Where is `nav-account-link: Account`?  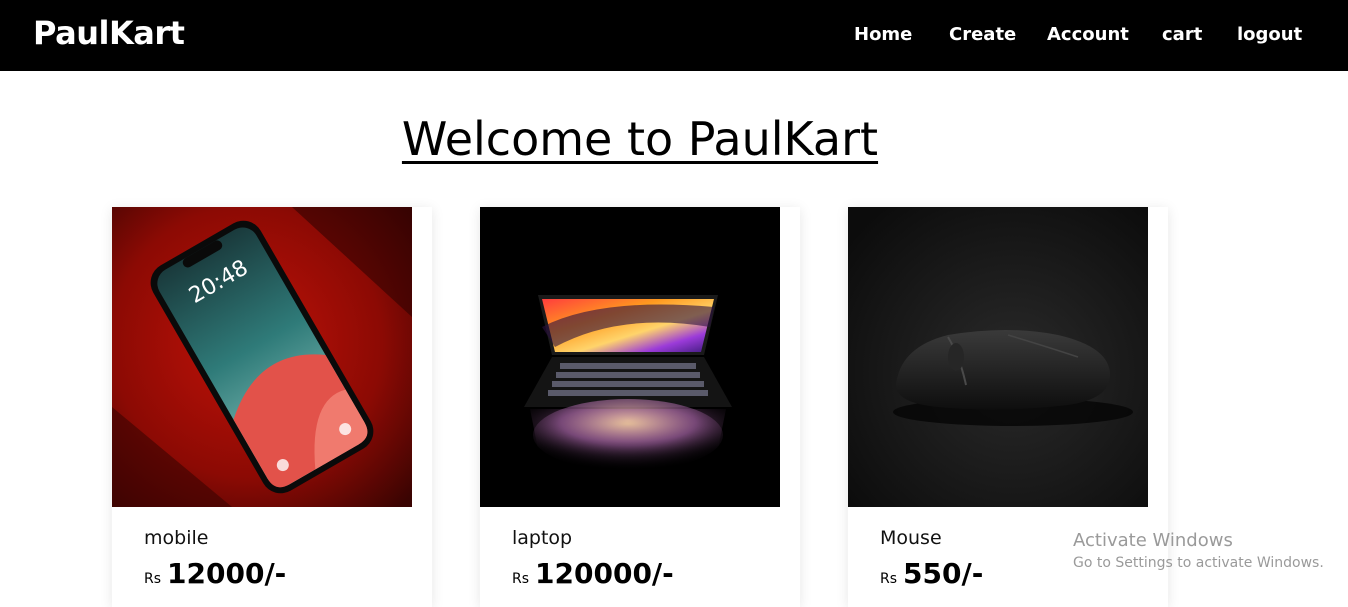
nav-account-link: Account is located at coordinates (1088, 34).